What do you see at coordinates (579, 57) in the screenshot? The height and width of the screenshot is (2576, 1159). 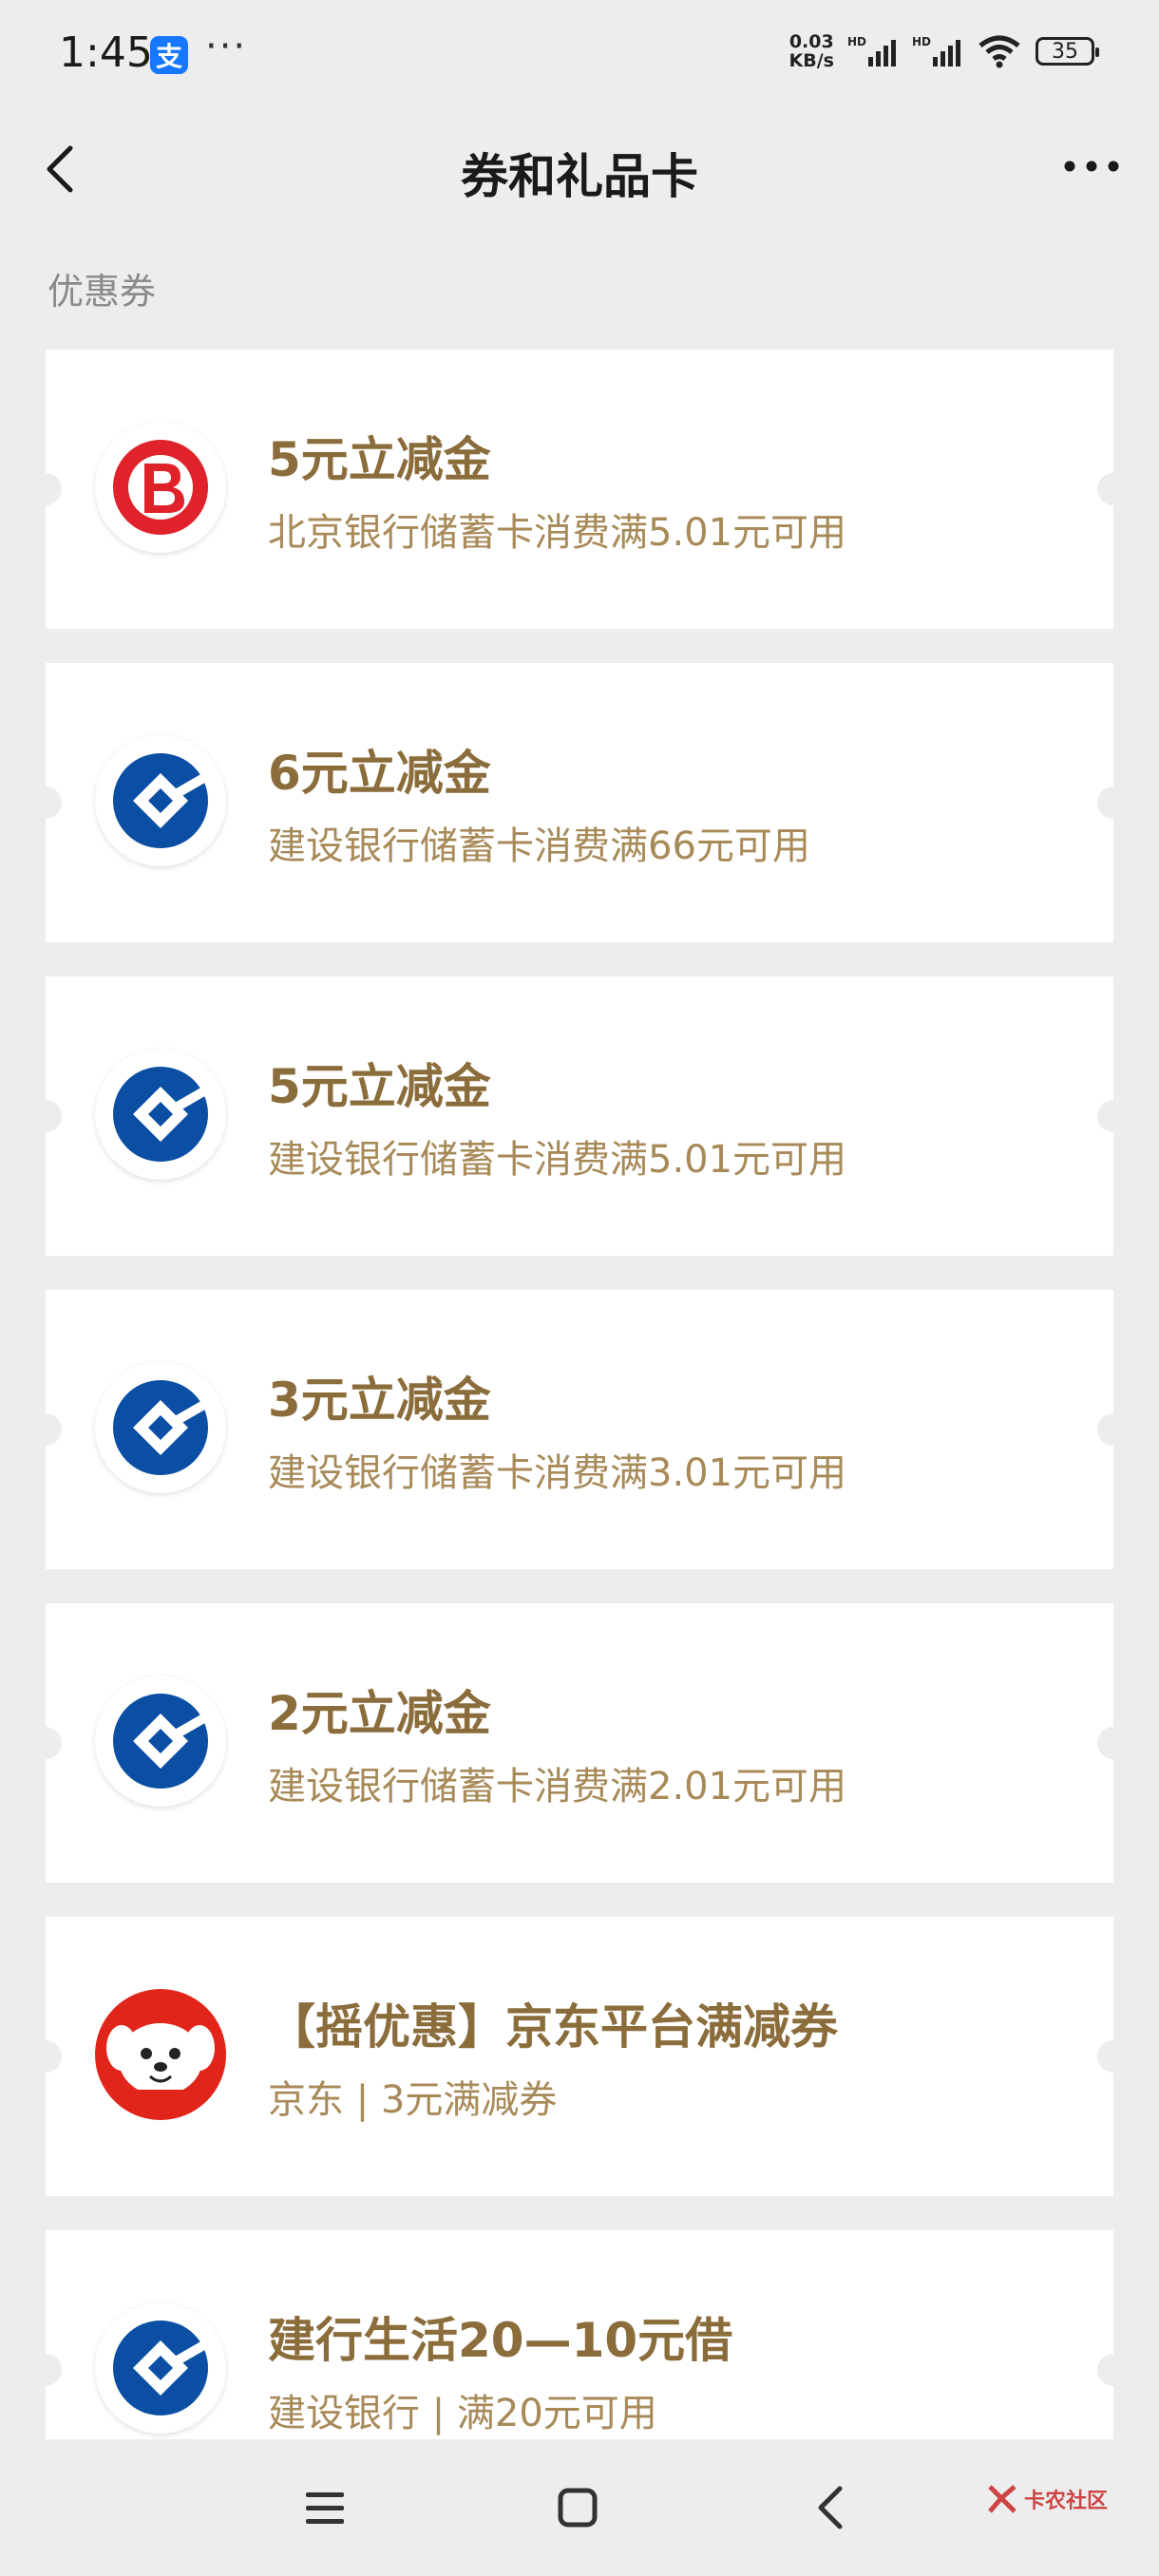 I see `status-bar: 1:45 支 ··· 0.03 KB/s HD HD 35` at bounding box center [579, 57].